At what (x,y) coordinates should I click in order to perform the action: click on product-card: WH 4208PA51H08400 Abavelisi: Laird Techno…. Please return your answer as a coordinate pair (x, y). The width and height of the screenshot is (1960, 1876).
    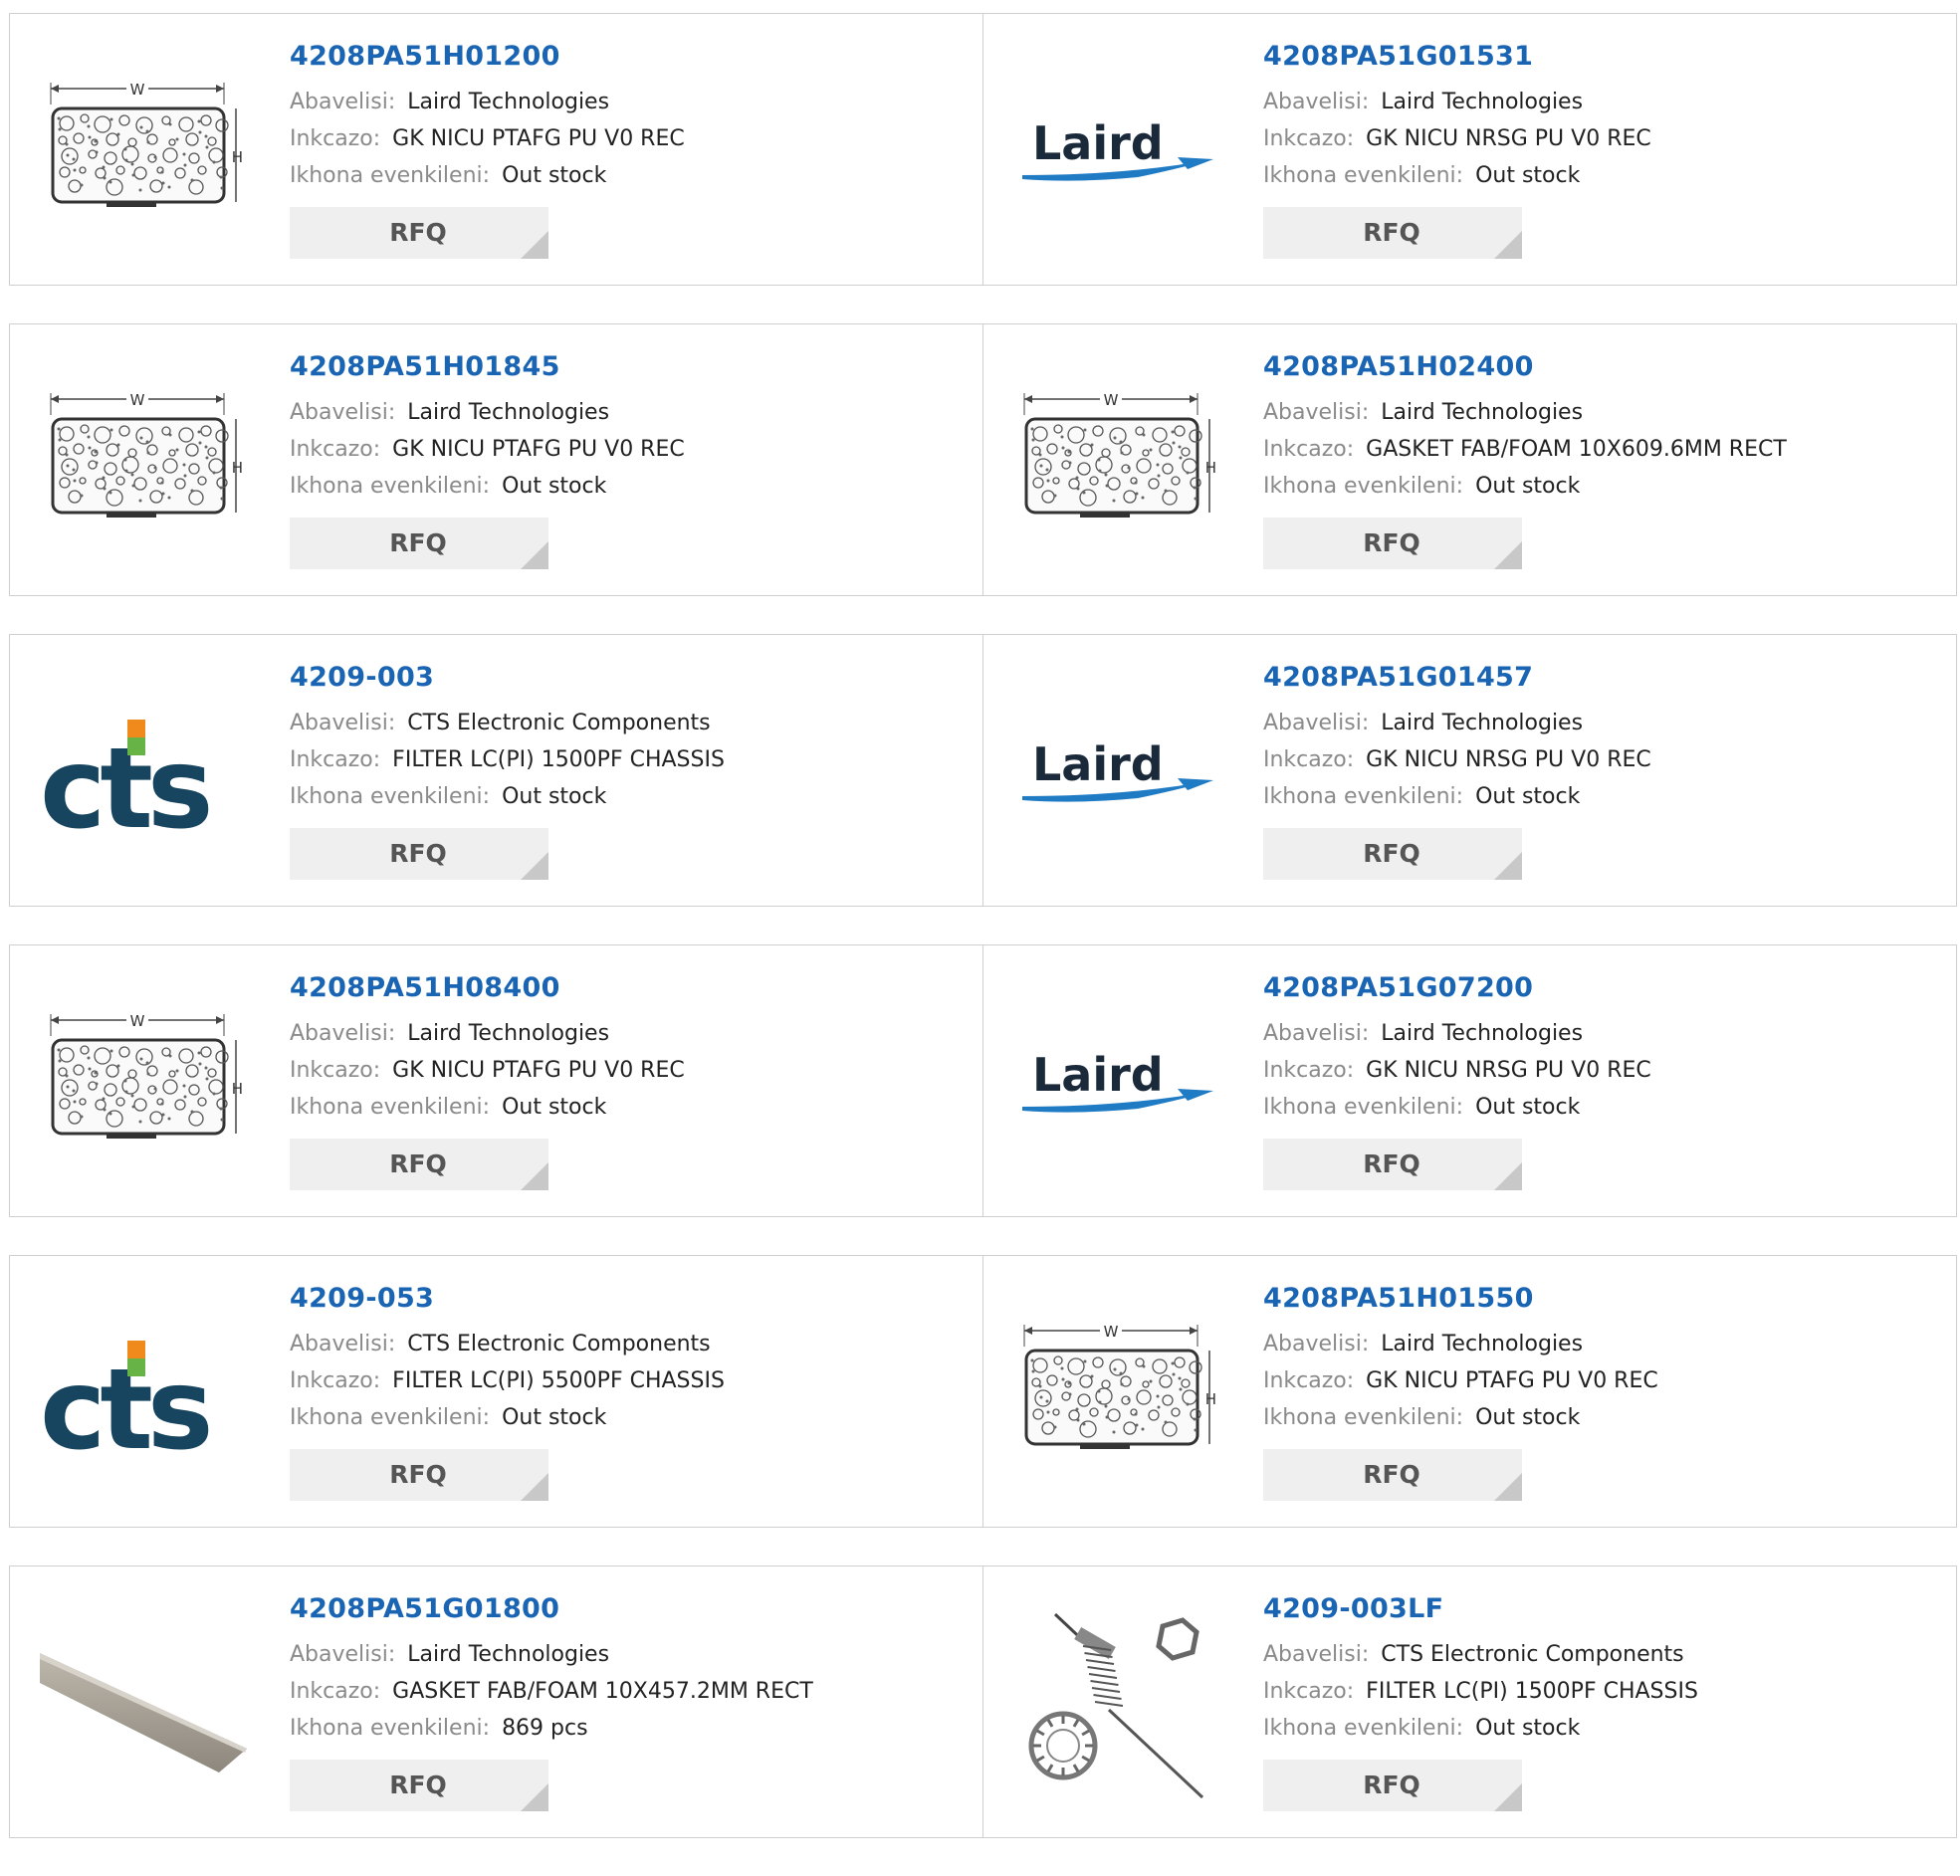
    Looking at the image, I should click on (496, 1080).